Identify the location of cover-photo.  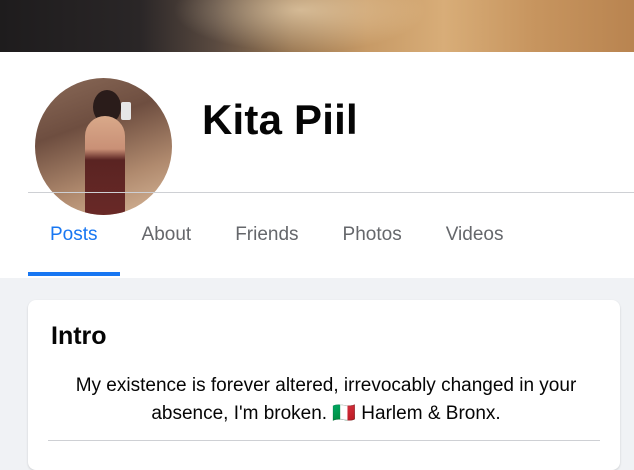
(317, 26).